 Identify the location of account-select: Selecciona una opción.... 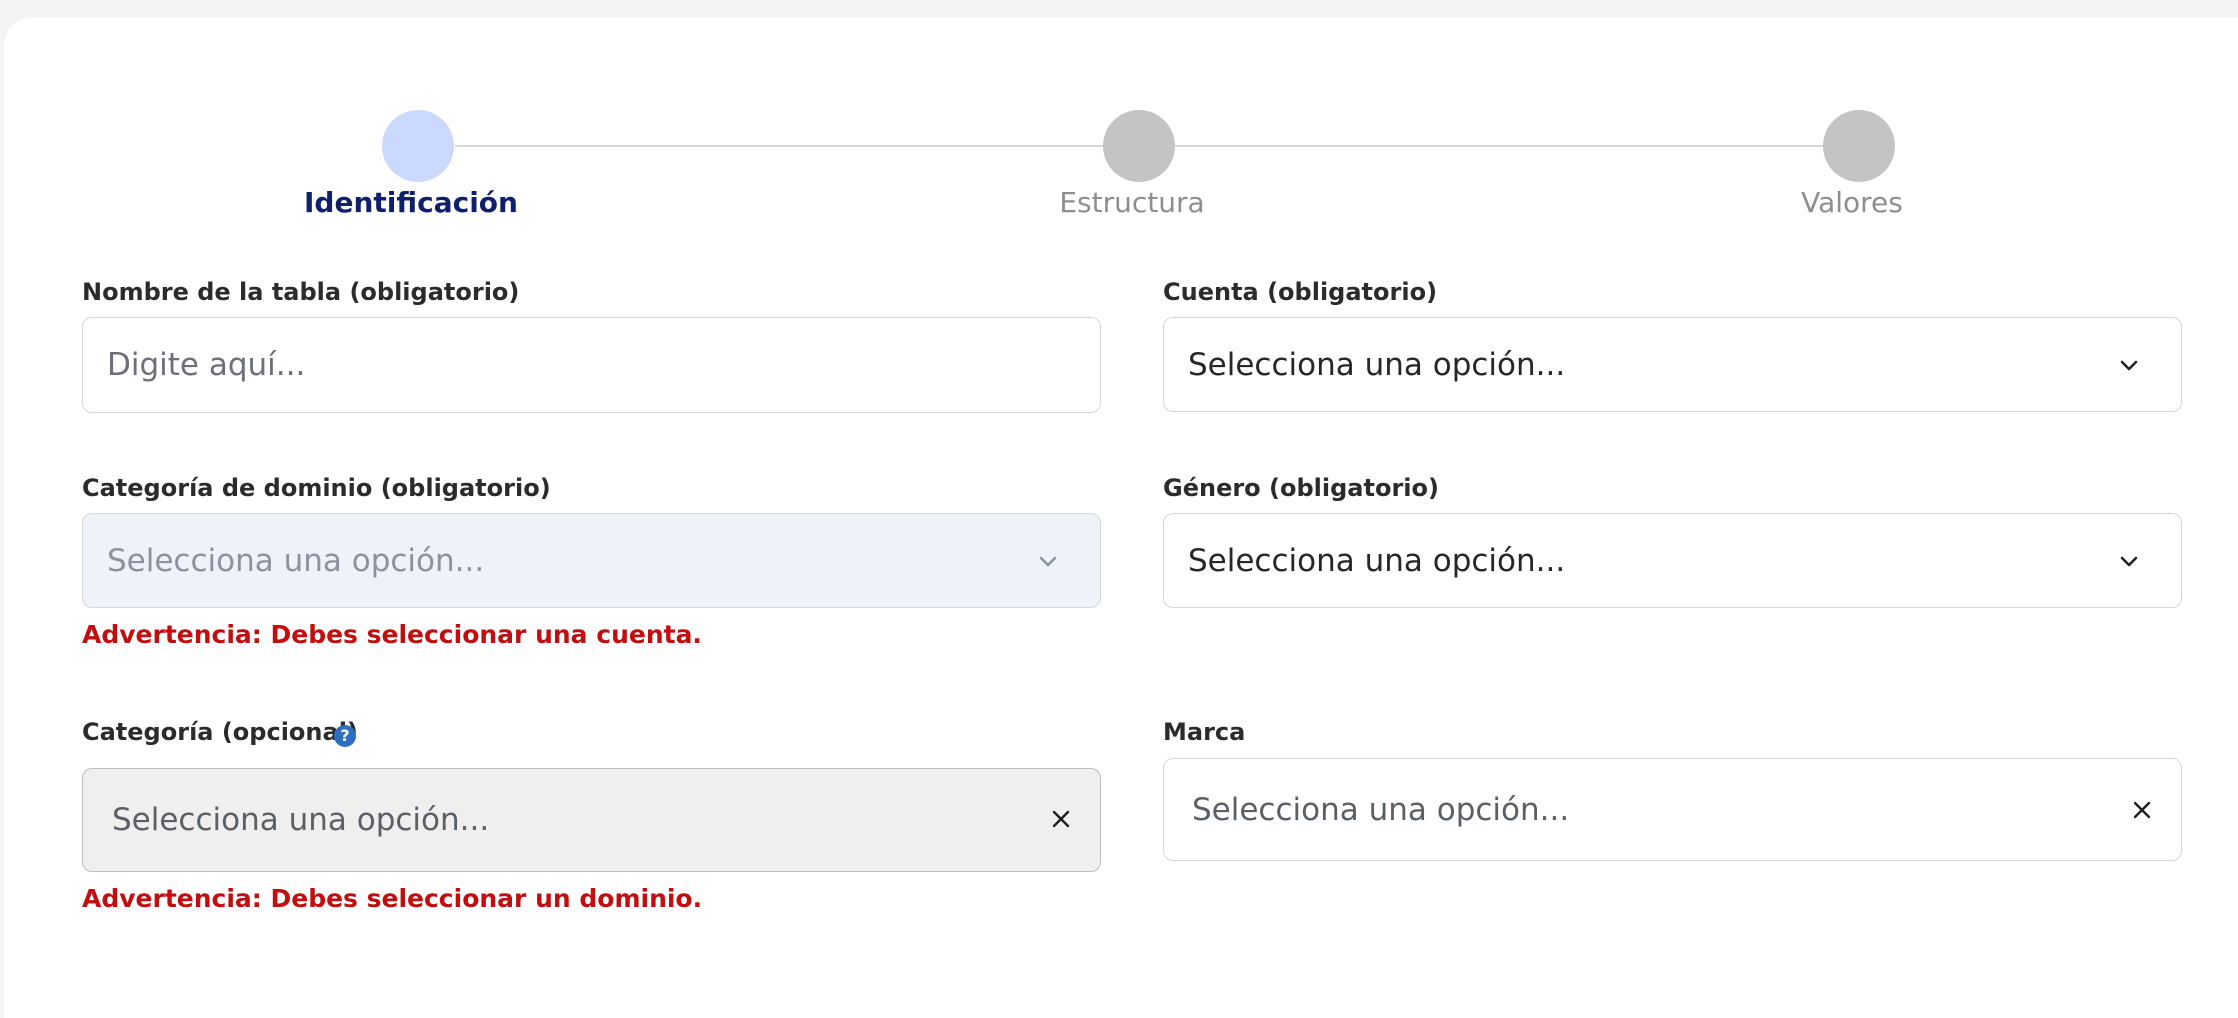
(1672, 364).